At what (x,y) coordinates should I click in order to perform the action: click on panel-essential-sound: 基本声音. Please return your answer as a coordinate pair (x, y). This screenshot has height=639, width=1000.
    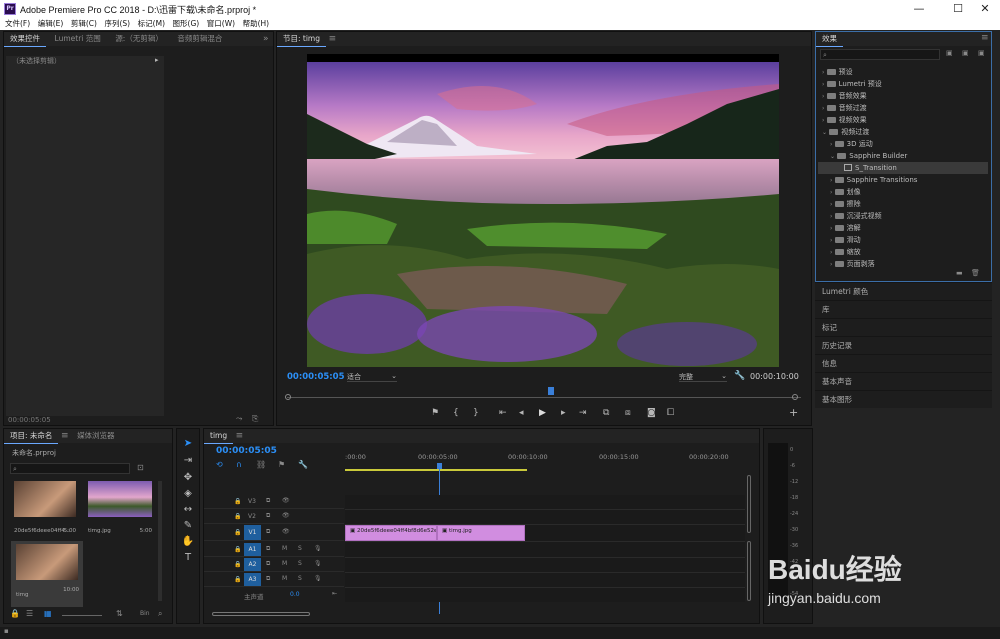
    Looking at the image, I should click on (903, 381).